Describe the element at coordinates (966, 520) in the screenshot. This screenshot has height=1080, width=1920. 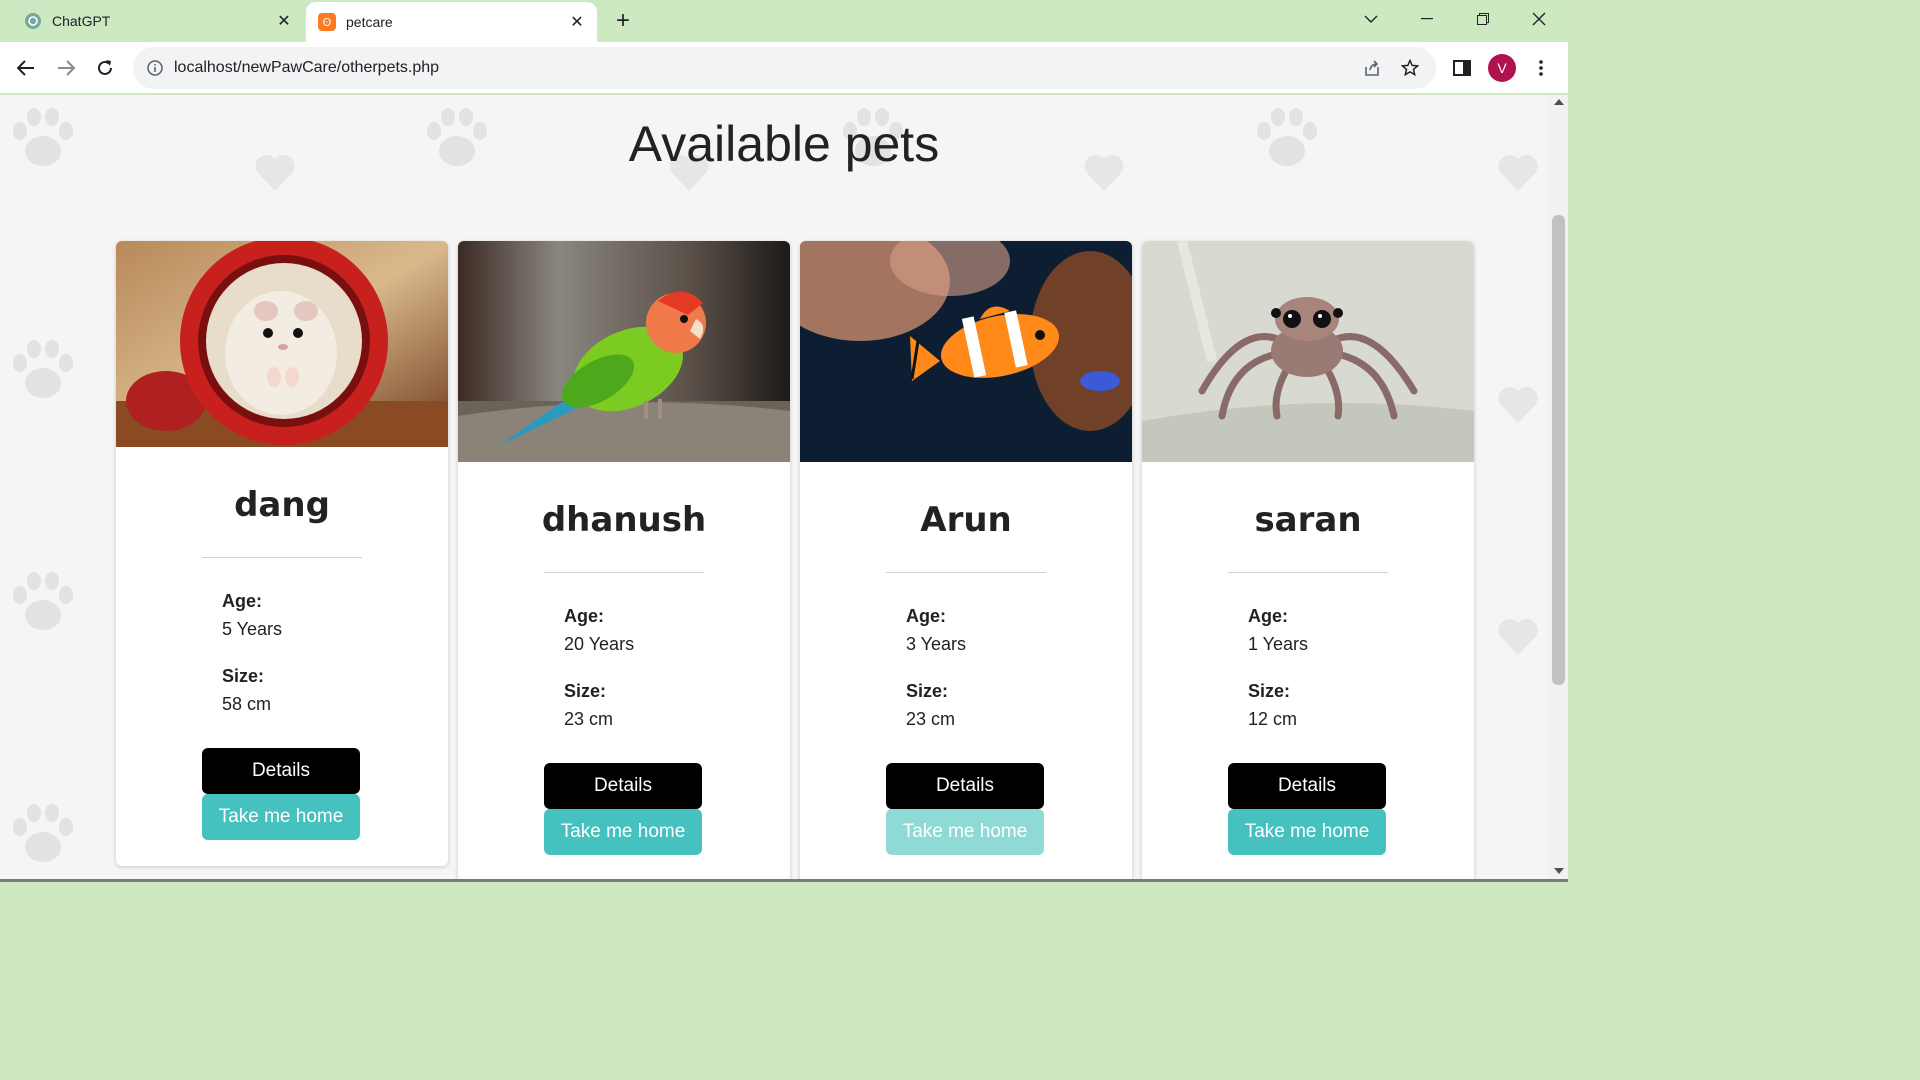
I see `pet-name: Arun` at that location.